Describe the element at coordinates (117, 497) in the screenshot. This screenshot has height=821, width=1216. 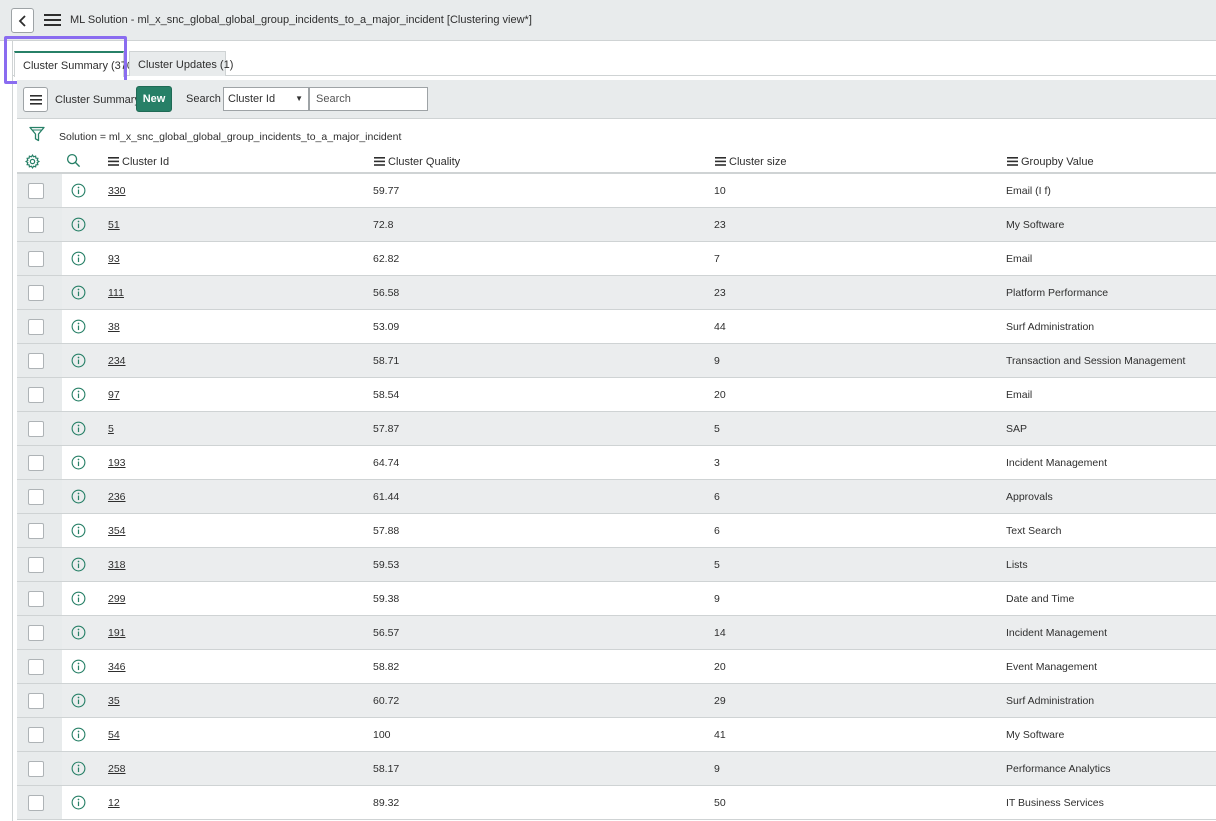
I see `cluster-id-link: 236` at that location.